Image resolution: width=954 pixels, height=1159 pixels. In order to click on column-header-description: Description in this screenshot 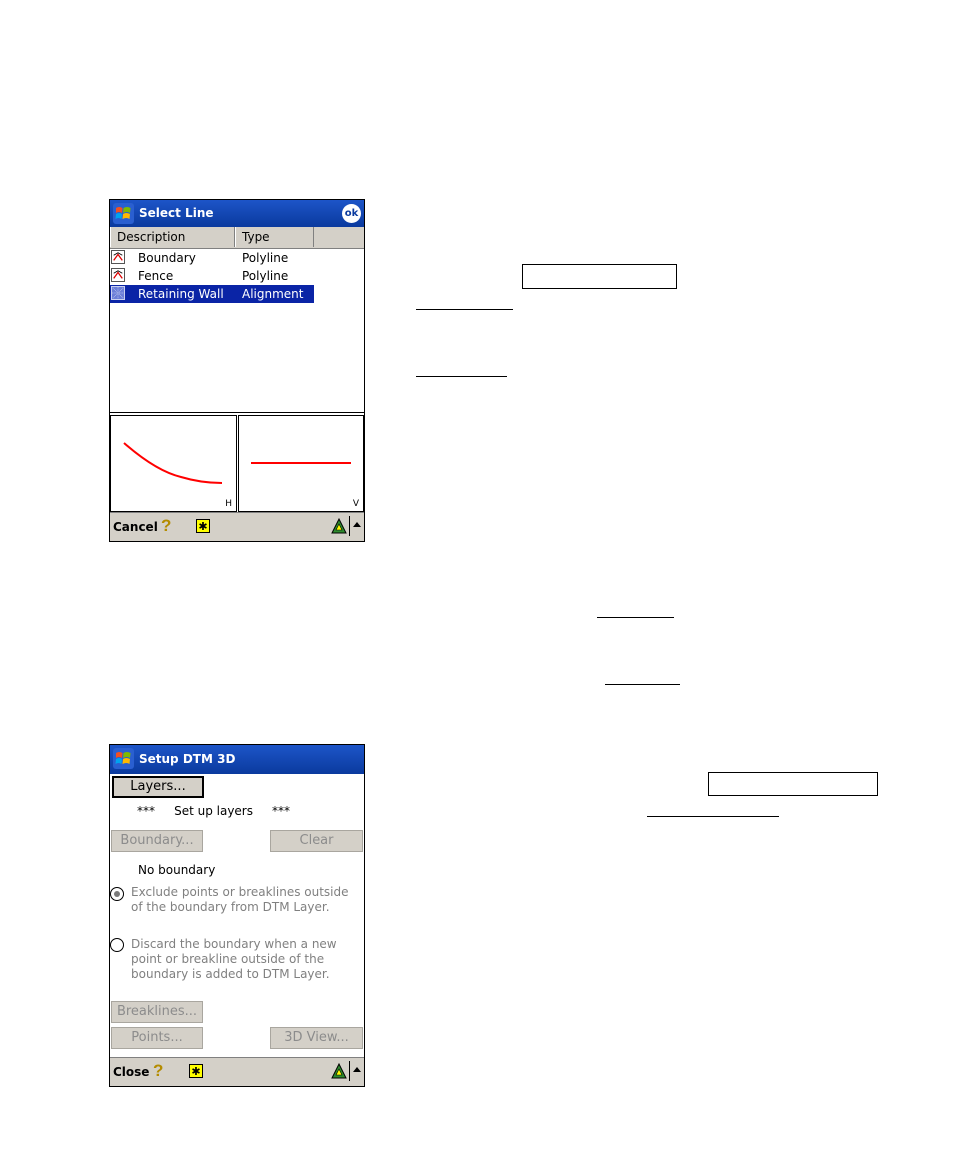, I will do `click(172, 237)`.